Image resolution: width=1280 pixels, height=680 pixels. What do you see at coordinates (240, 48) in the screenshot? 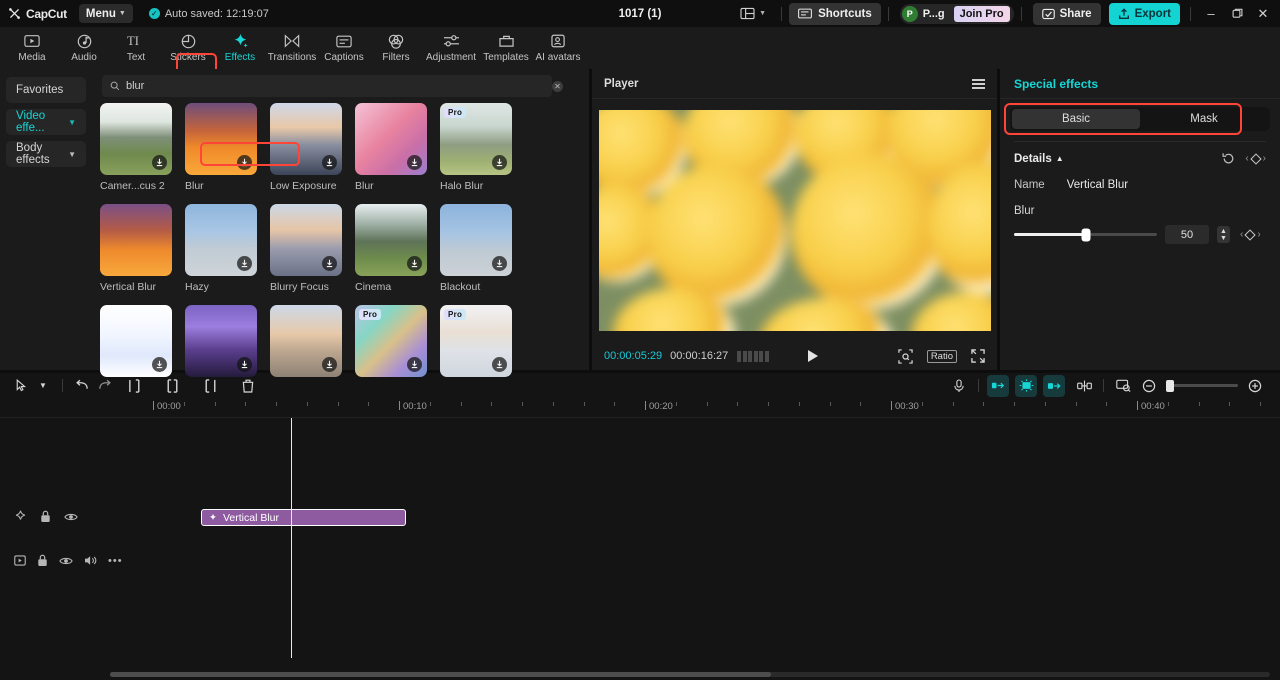
I see `tab-effects: Effects` at bounding box center [240, 48].